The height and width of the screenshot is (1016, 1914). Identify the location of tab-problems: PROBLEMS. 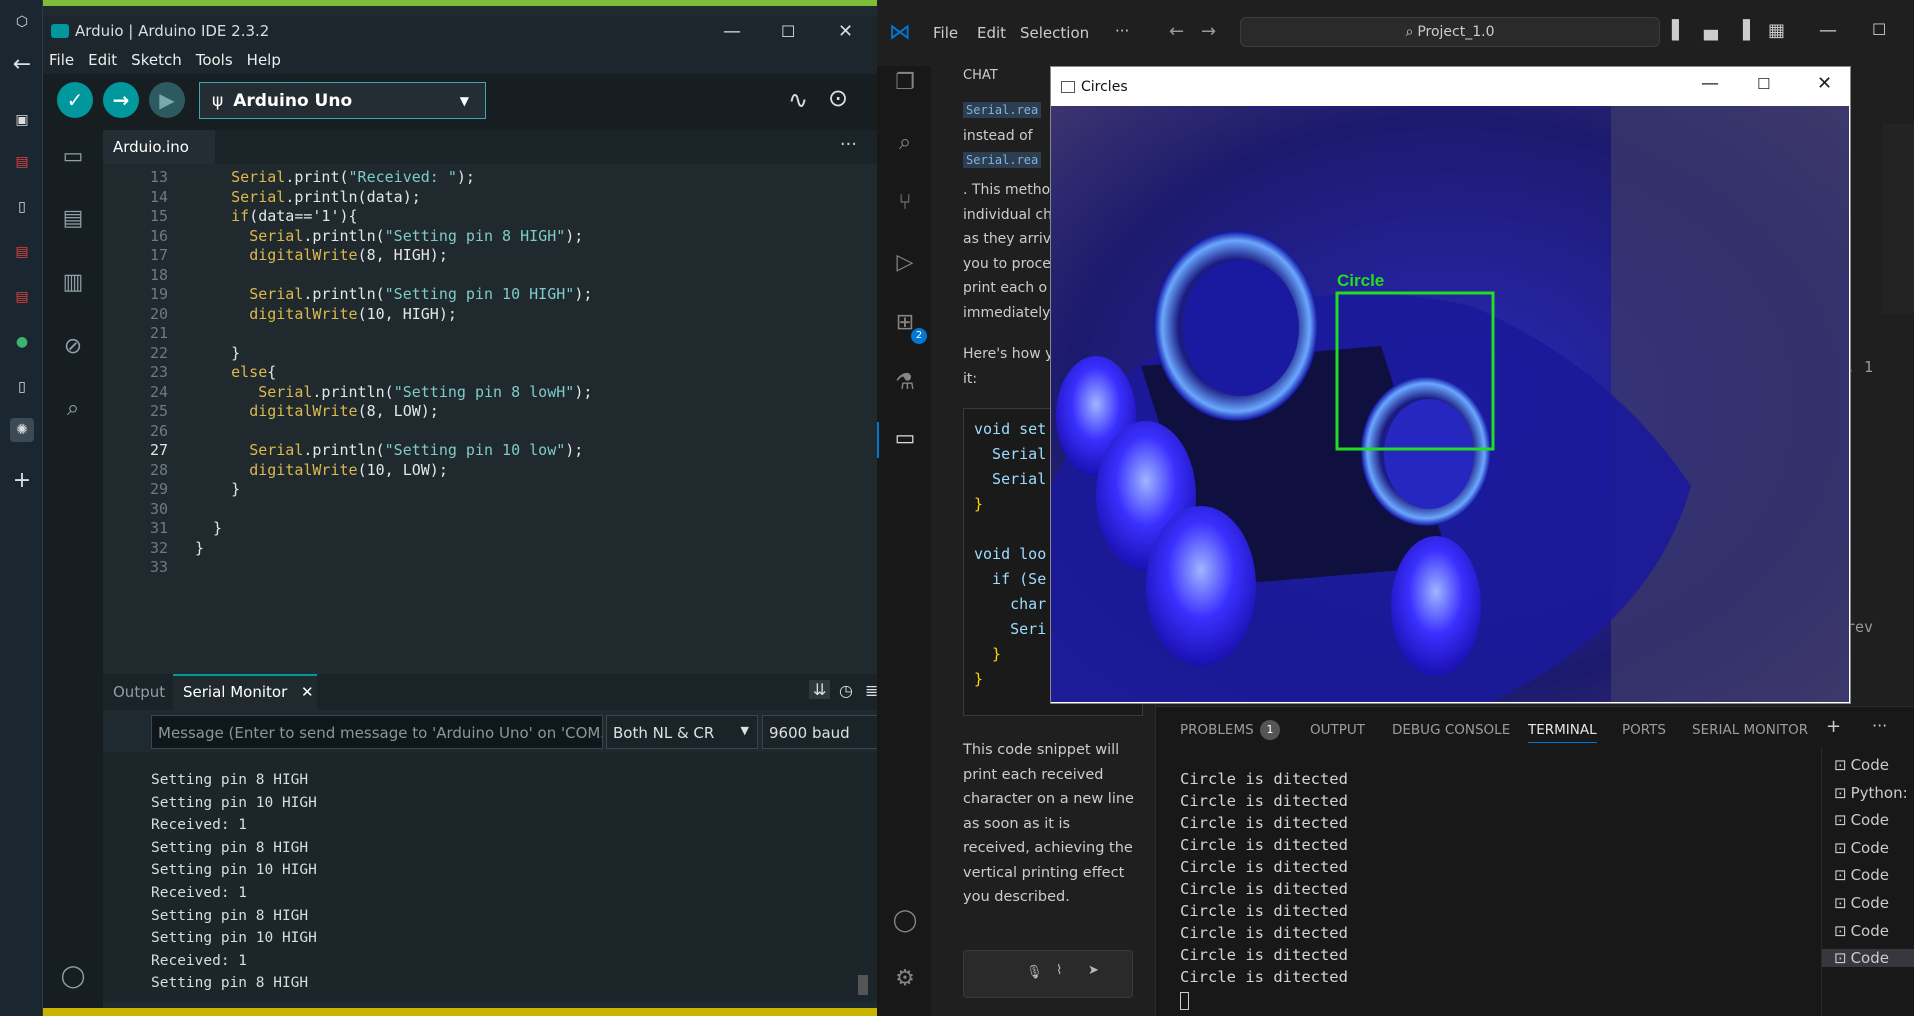
(1217, 730).